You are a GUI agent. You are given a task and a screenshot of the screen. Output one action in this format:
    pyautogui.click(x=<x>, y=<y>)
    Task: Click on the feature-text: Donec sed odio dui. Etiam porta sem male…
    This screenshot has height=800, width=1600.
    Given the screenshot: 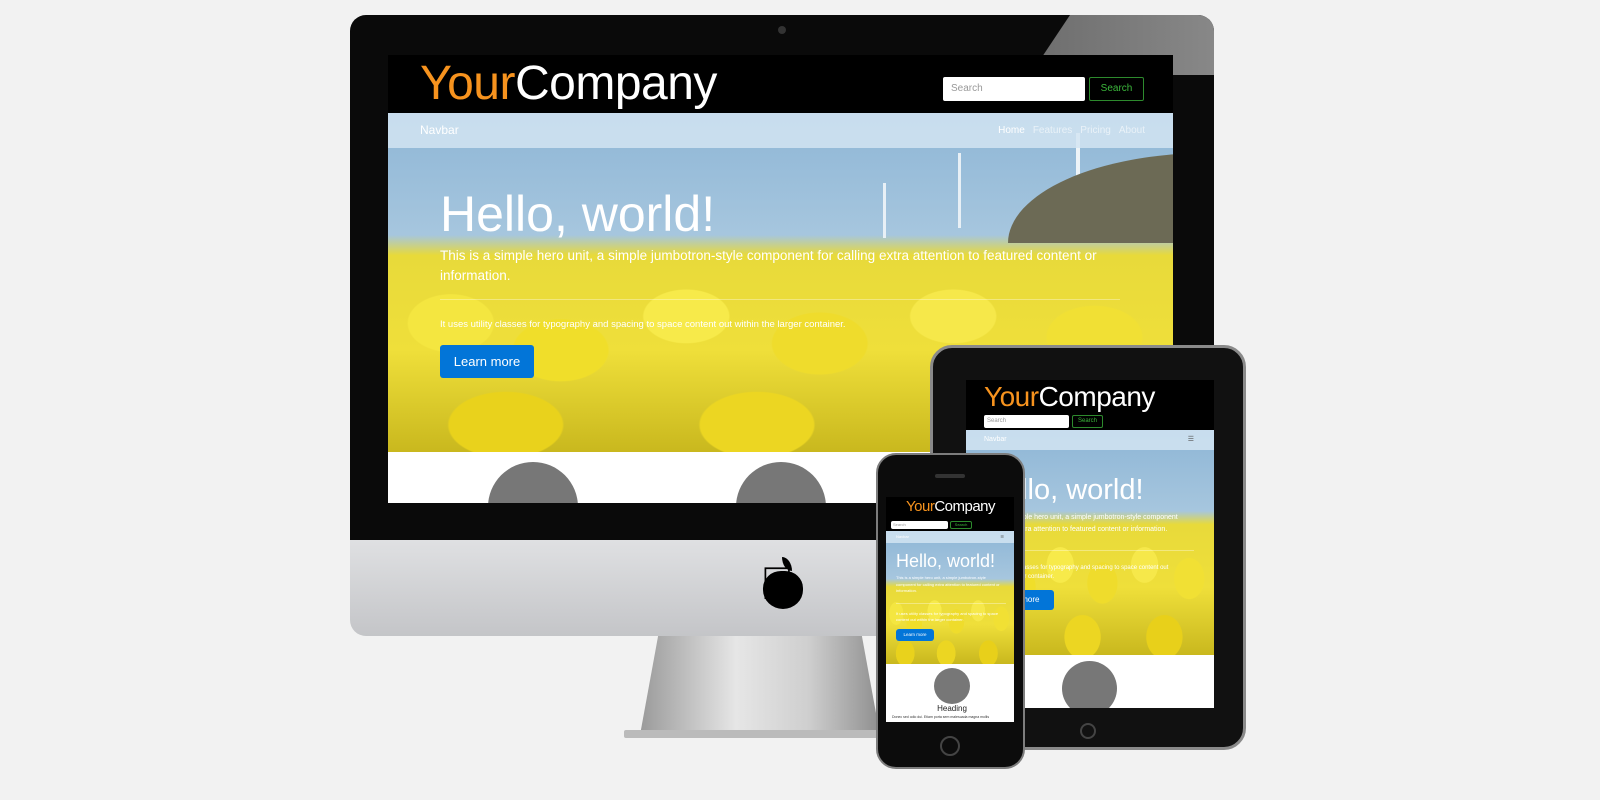 What is the action you would take?
    pyautogui.click(x=941, y=717)
    